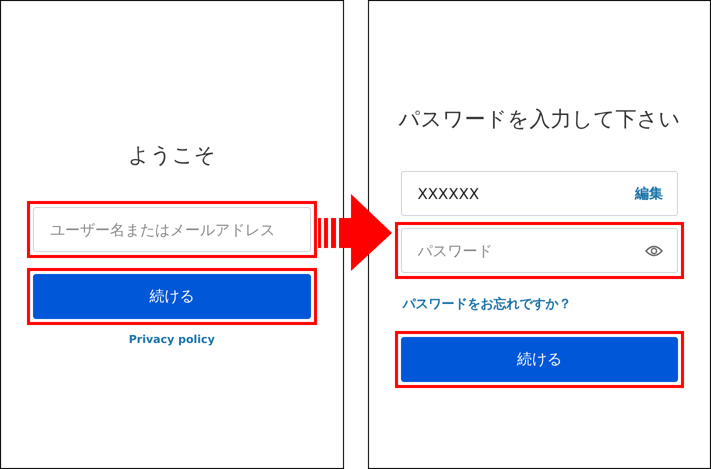 Image resolution: width=711 pixels, height=469 pixels. I want to click on text-box: XXXXXX 編集, so click(539, 193).